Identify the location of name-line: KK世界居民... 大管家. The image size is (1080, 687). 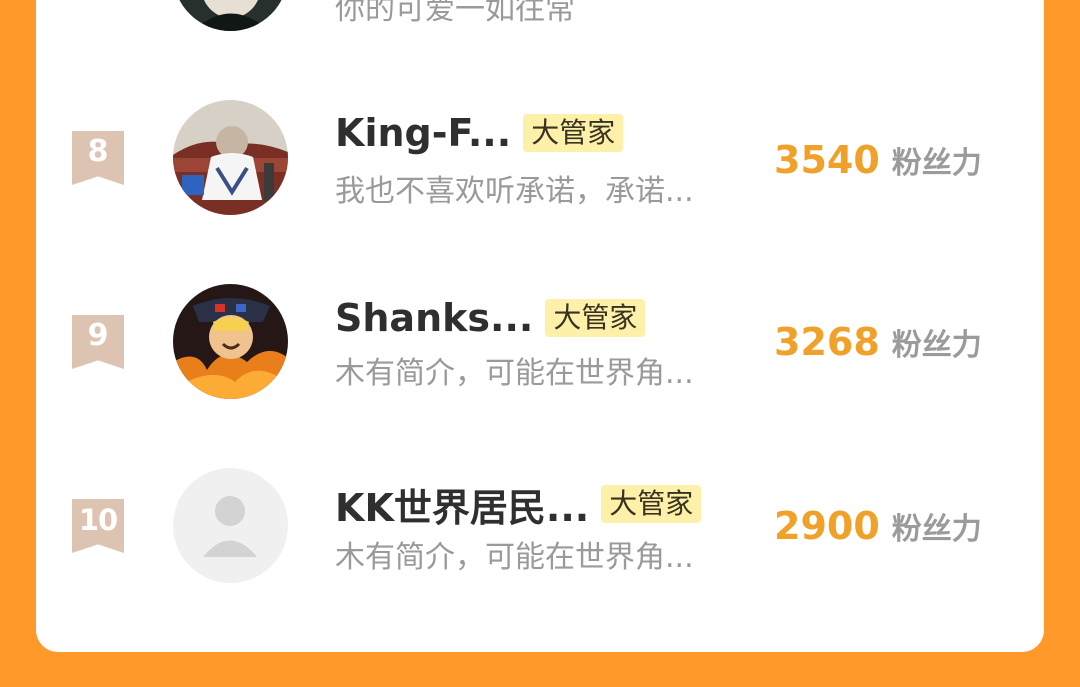
(518, 504).